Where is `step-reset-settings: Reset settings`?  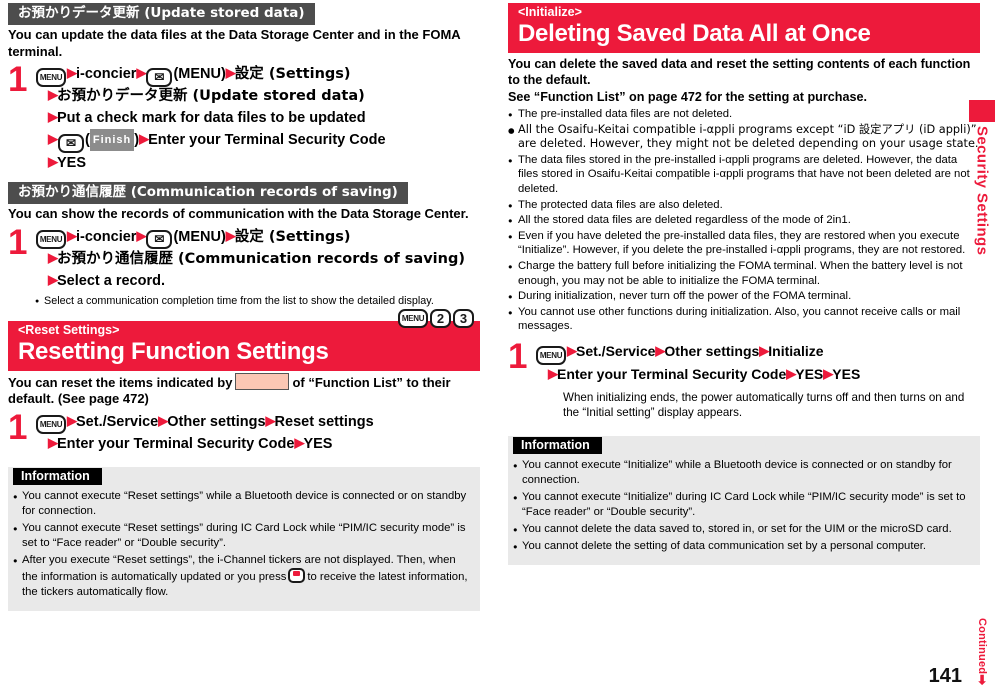 step-reset-settings: Reset settings is located at coordinates (324, 421).